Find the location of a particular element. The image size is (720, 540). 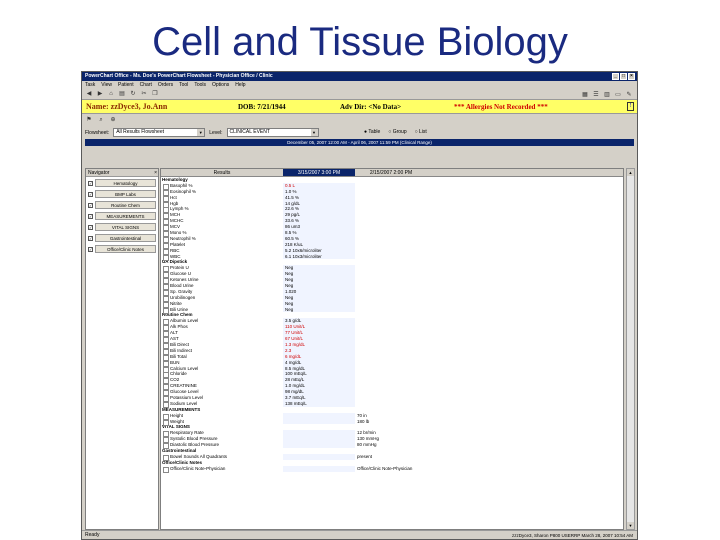

flag-icon: ⚑ is located at coordinates (89, 120).